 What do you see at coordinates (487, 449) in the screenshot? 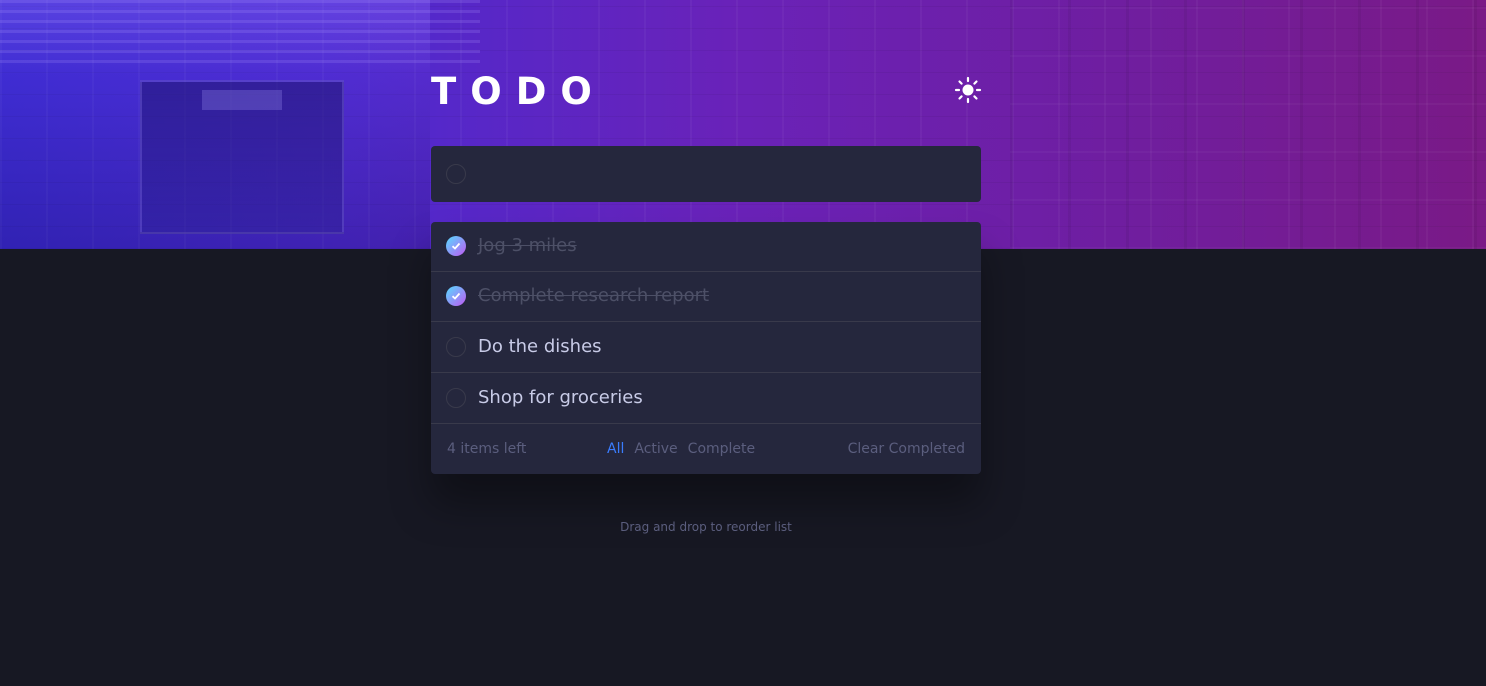
I see `items-left-count: 4 items left` at bounding box center [487, 449].